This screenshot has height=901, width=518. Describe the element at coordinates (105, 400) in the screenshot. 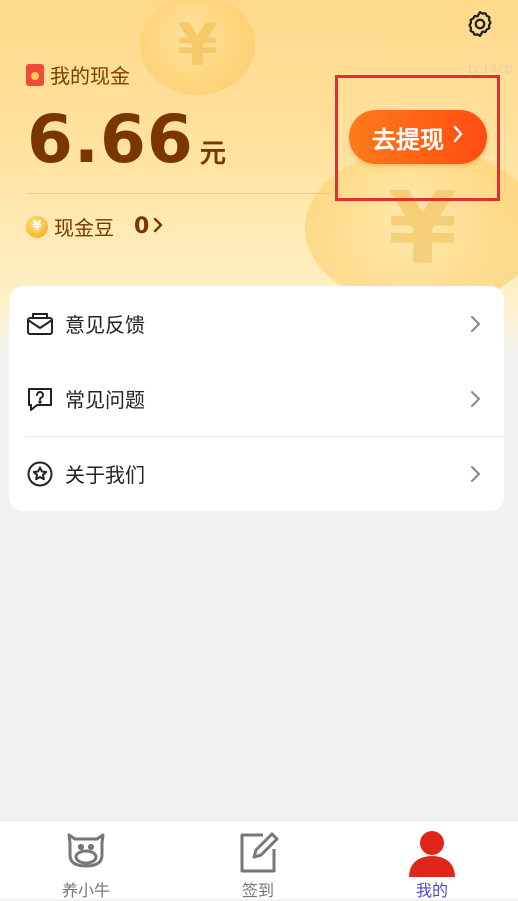

I see `menu-item-label: 常见问题` at that location.